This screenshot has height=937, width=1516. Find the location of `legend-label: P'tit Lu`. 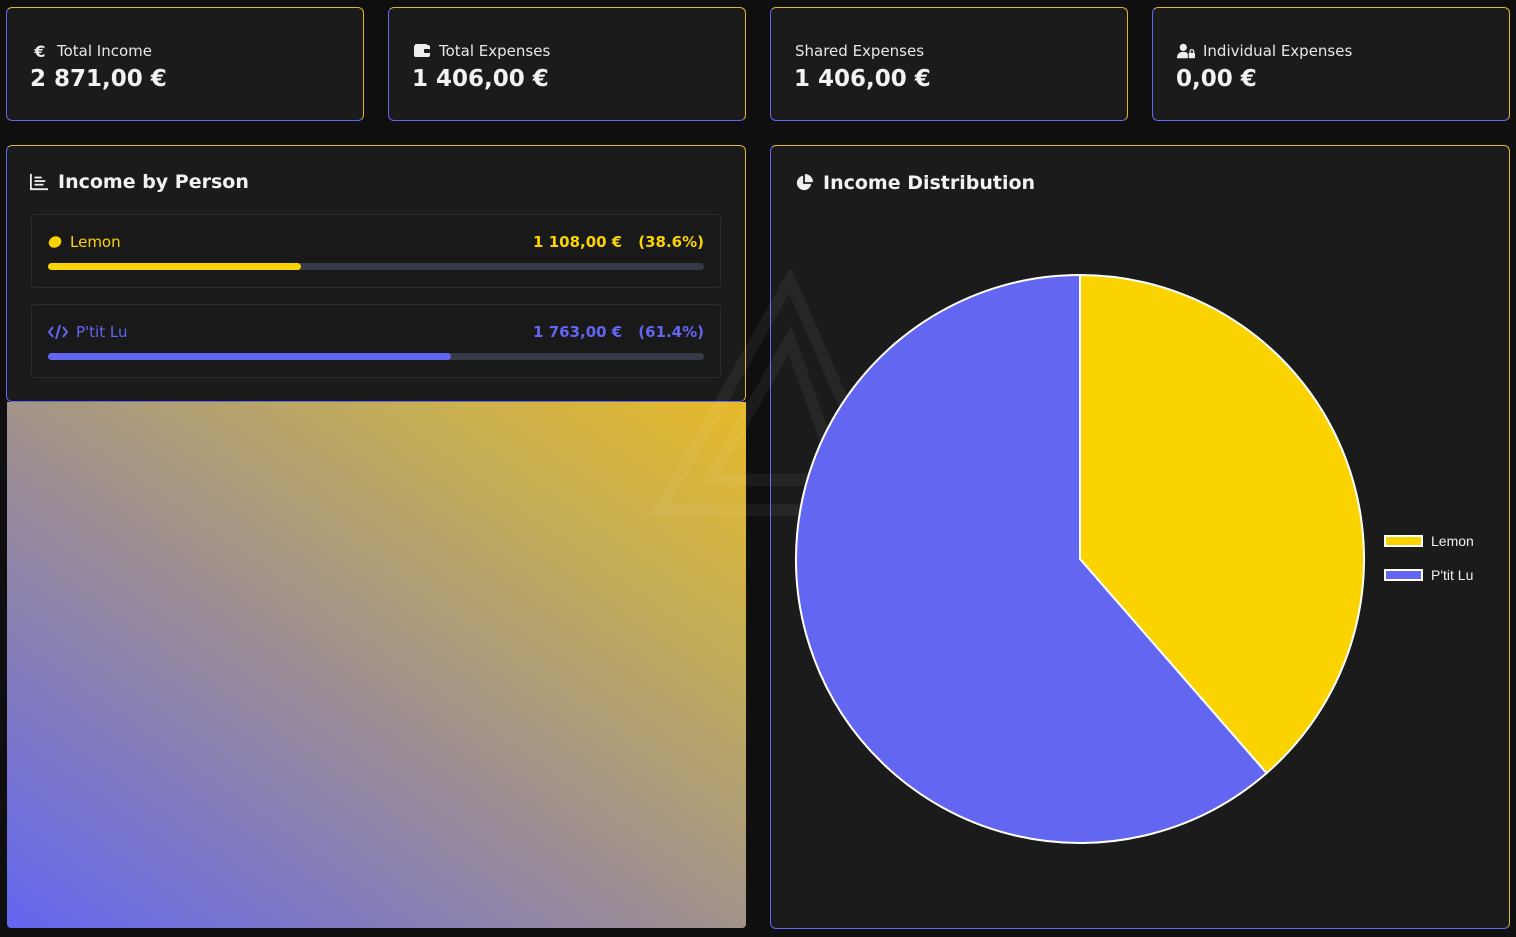

legend-label: P'tit Lu is located at coordinates (1452, 575).